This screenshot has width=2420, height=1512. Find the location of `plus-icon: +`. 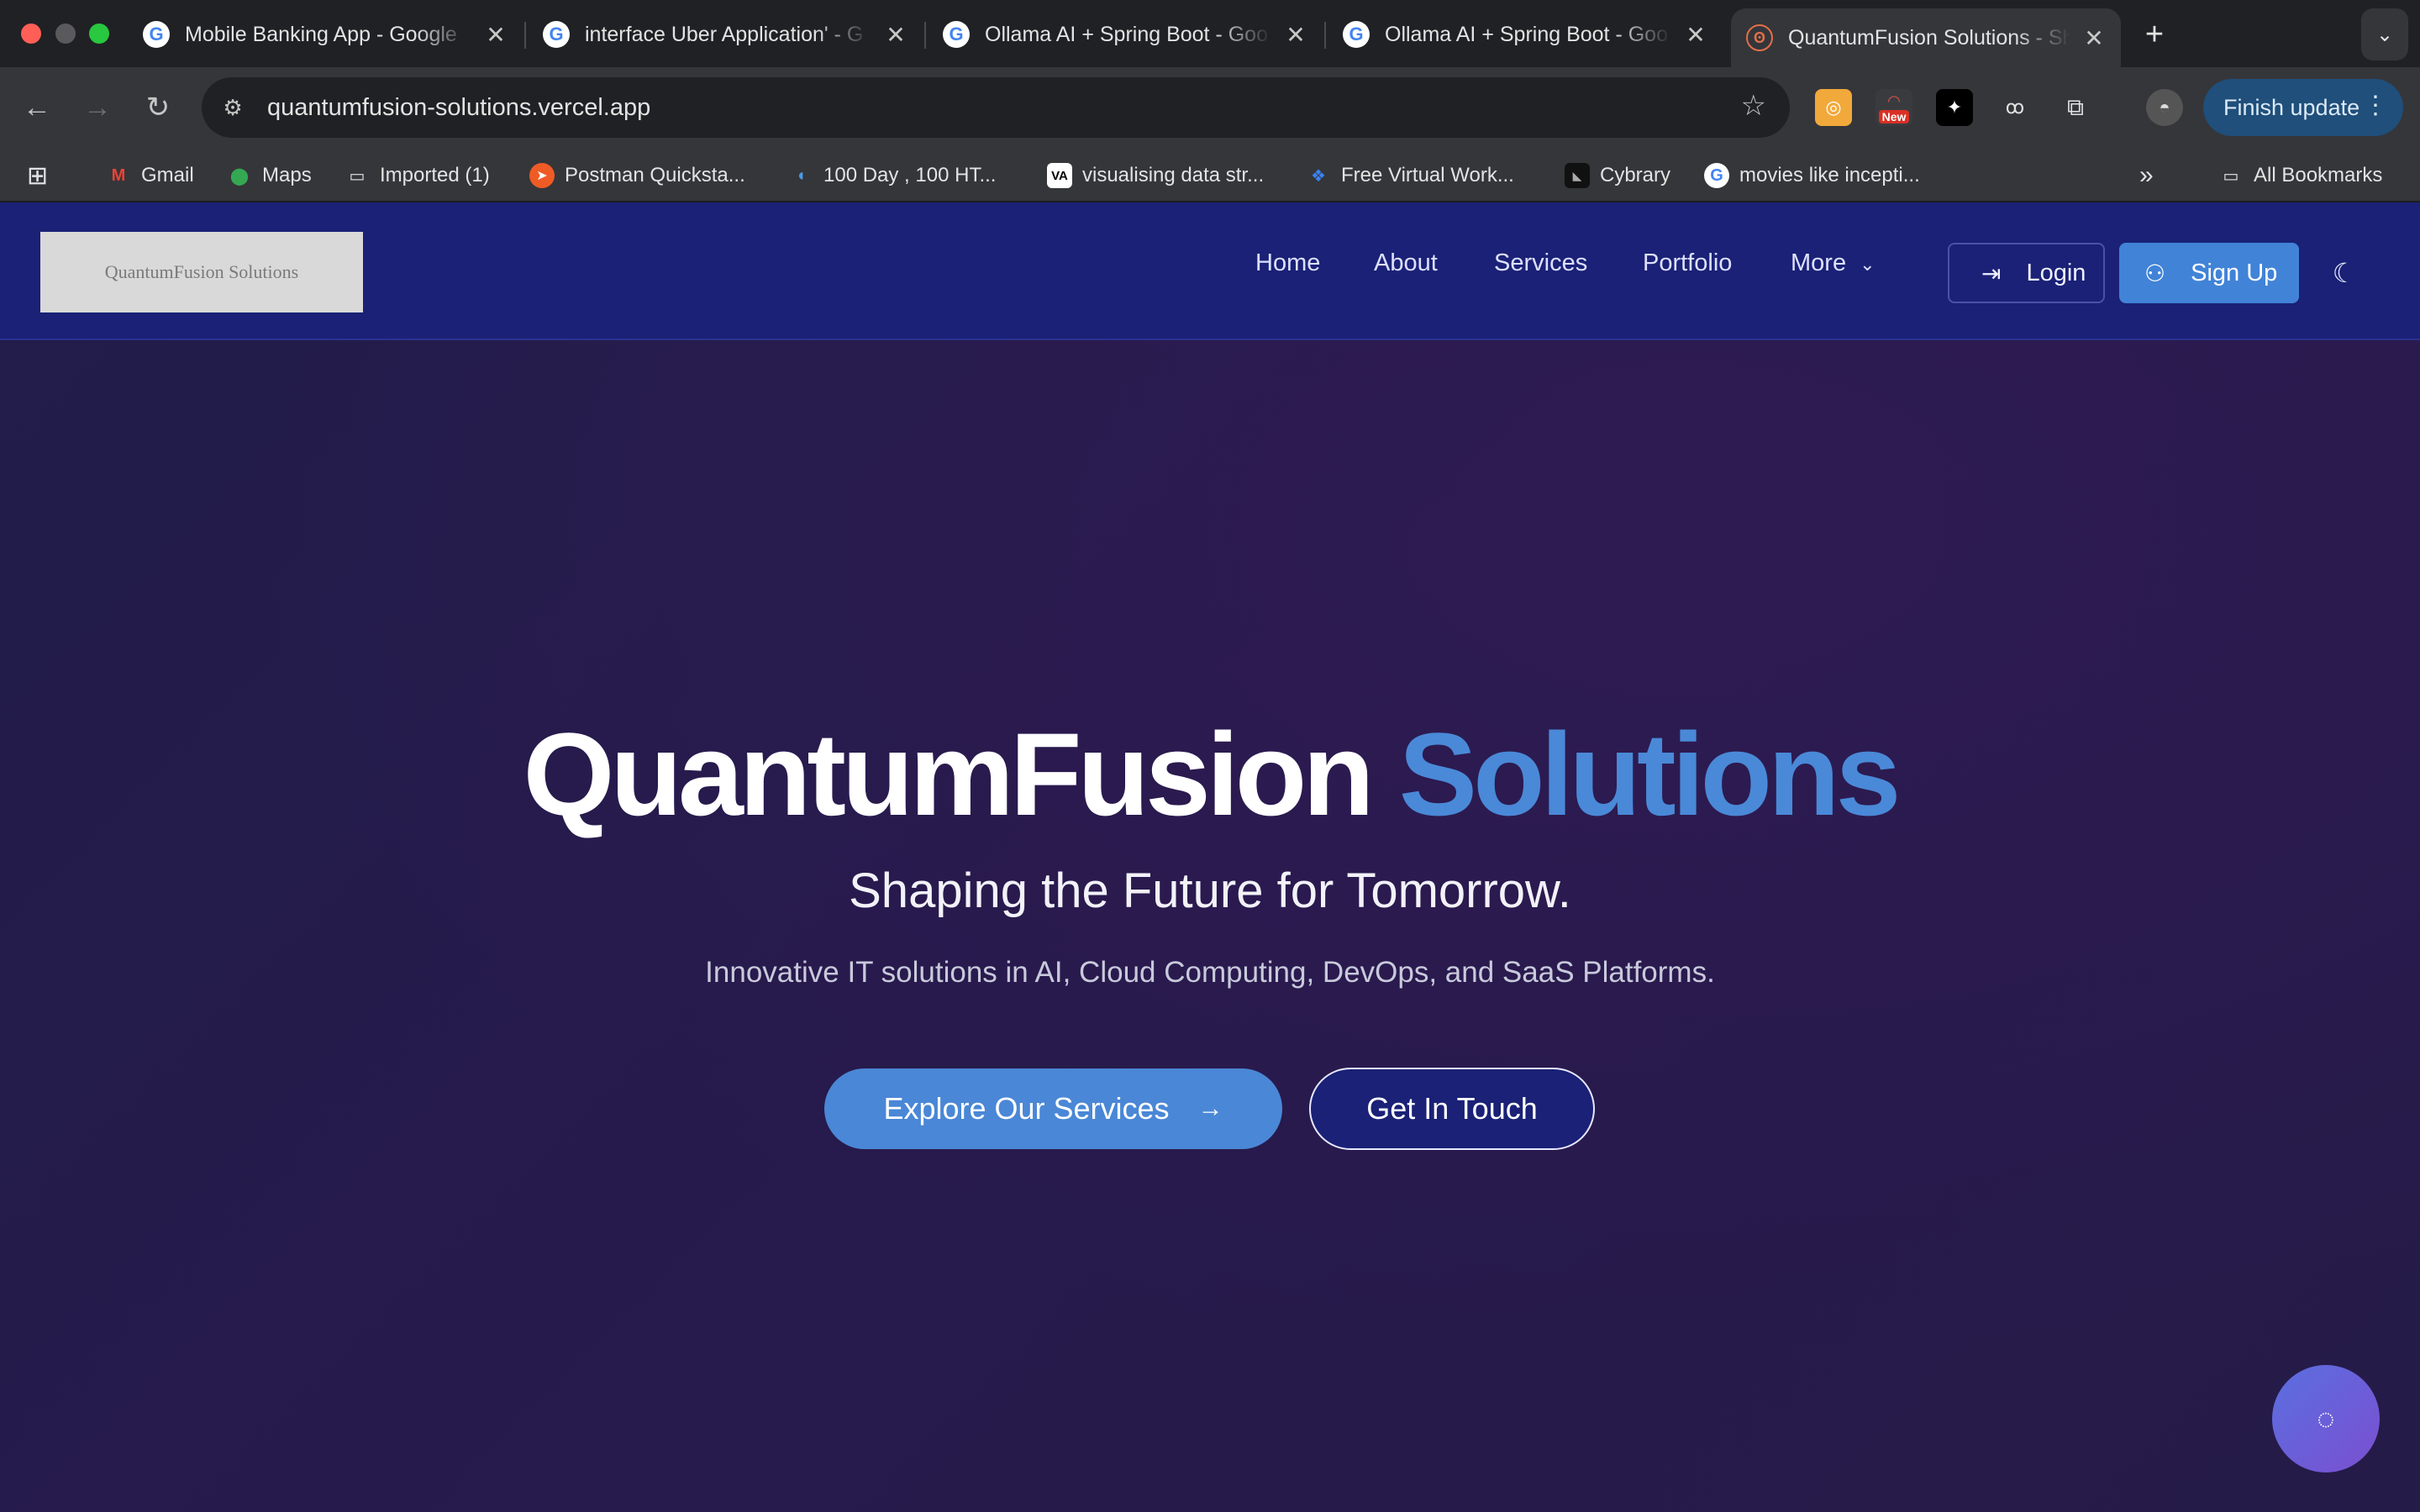

plus-icon: + is located at coordinates (2154, 34).